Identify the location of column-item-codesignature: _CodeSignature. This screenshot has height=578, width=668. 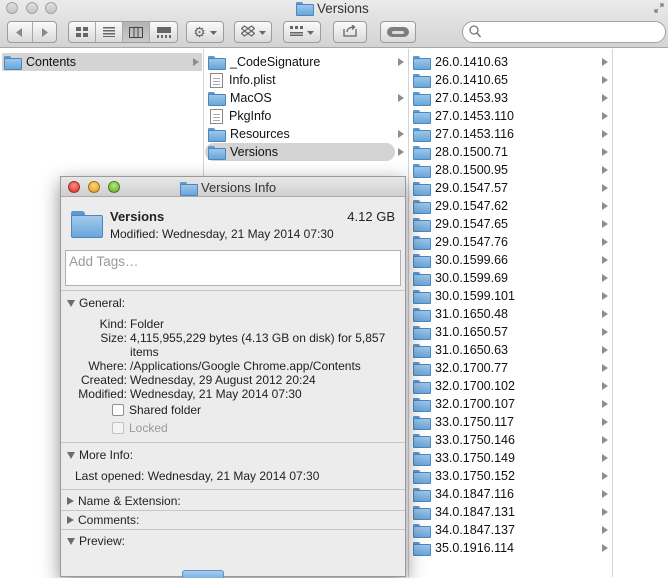
(264, 62).